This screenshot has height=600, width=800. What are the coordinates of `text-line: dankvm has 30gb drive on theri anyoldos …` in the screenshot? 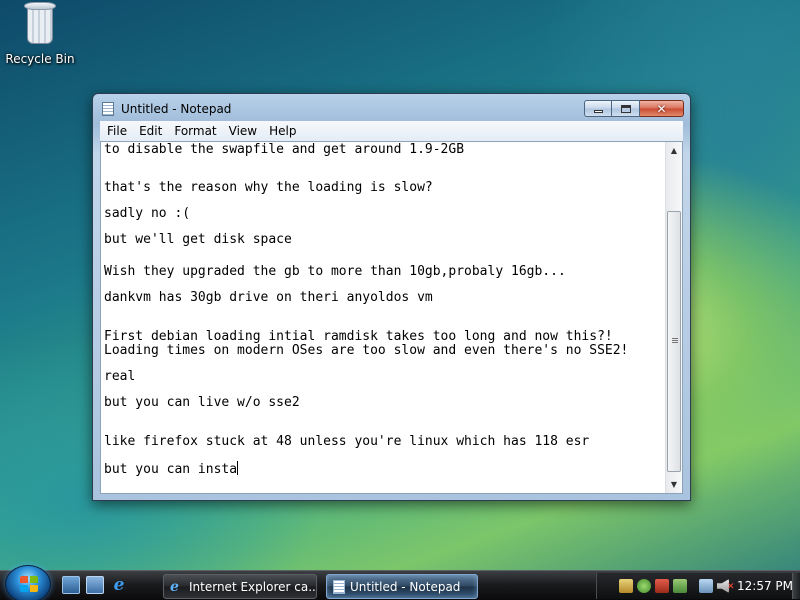 It's located at (268, 297).